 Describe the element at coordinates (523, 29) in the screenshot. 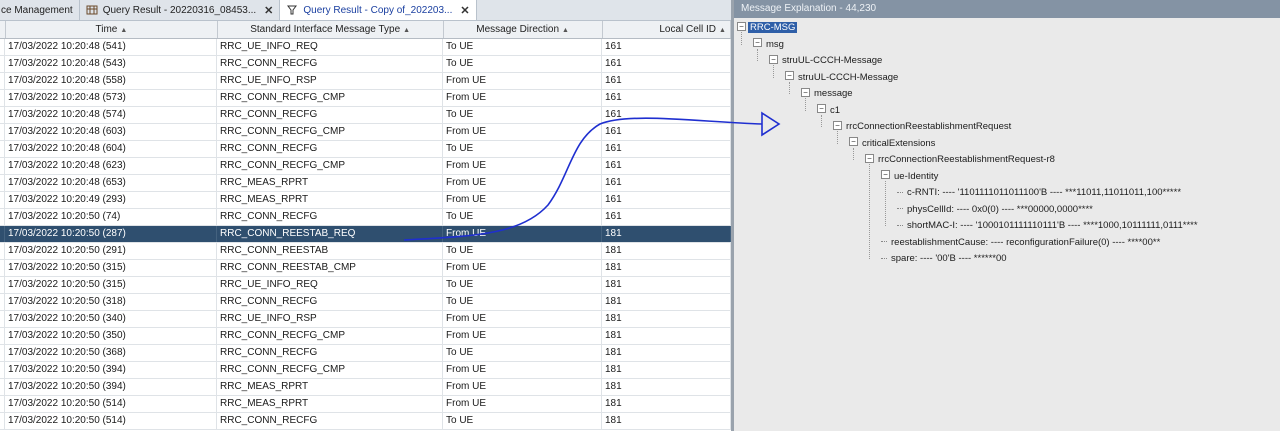

I see `column-header-2: Message Direction ▲` at that location.